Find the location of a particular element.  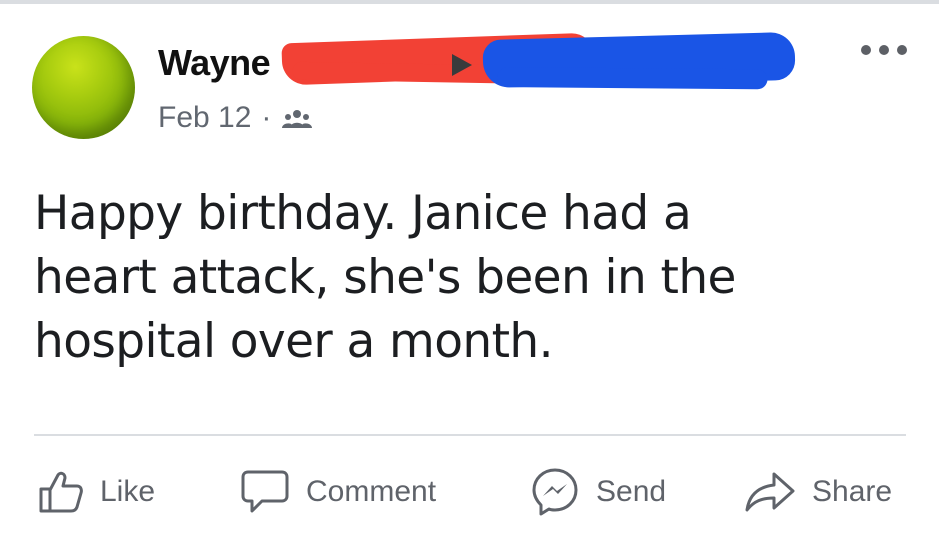

send-label: Send is located at coordinates (631, 491).